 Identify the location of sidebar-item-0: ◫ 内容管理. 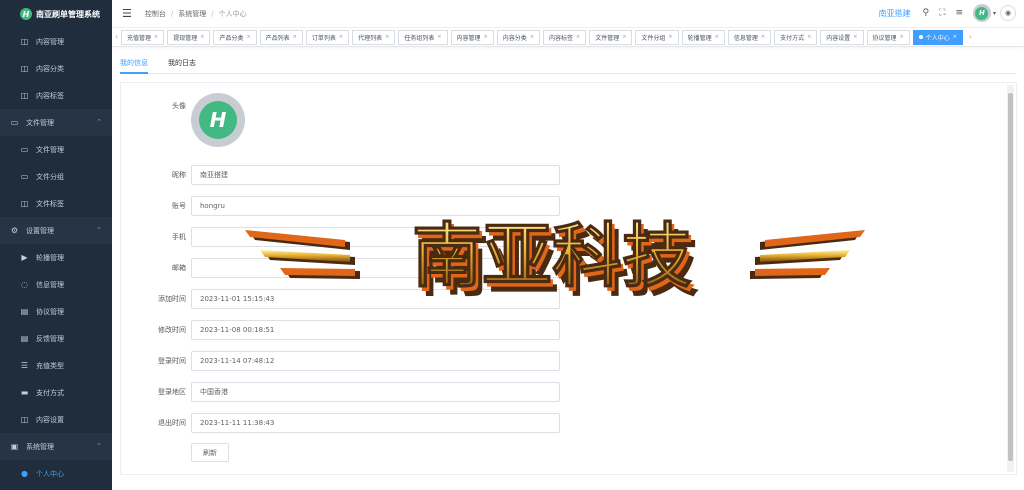
(56, 41).